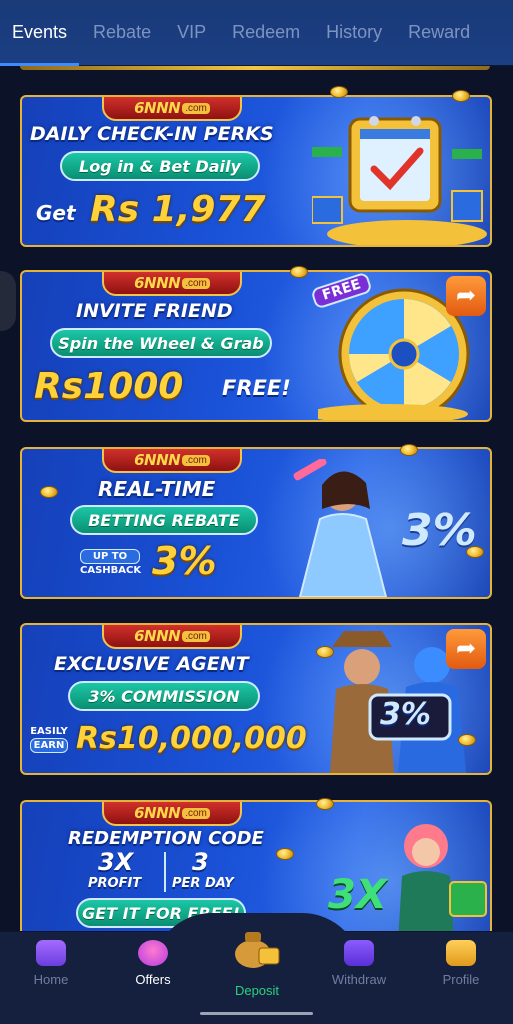 This screenshot has height=1024, width=513. I want to click on offers-icon, so click(153, 953).